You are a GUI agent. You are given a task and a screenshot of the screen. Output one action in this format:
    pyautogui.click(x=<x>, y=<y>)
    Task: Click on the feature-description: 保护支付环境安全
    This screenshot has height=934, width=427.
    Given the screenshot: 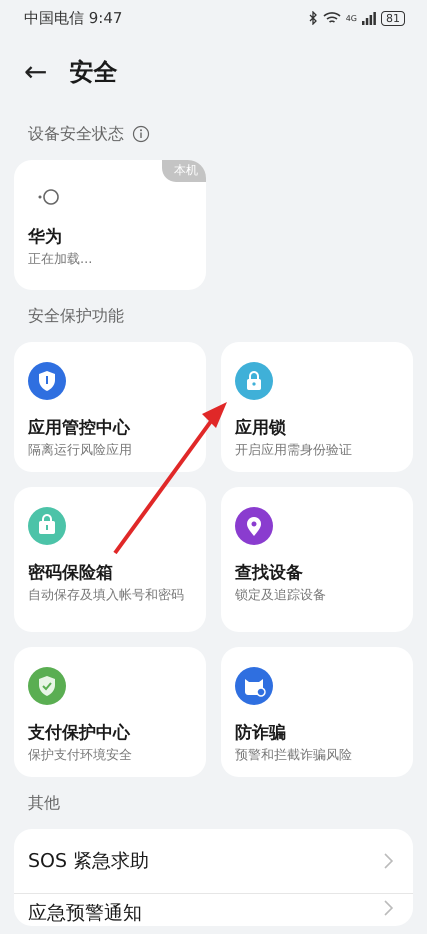 What is the action you would take?
    pyautogui.click(x=80, y=755)
    